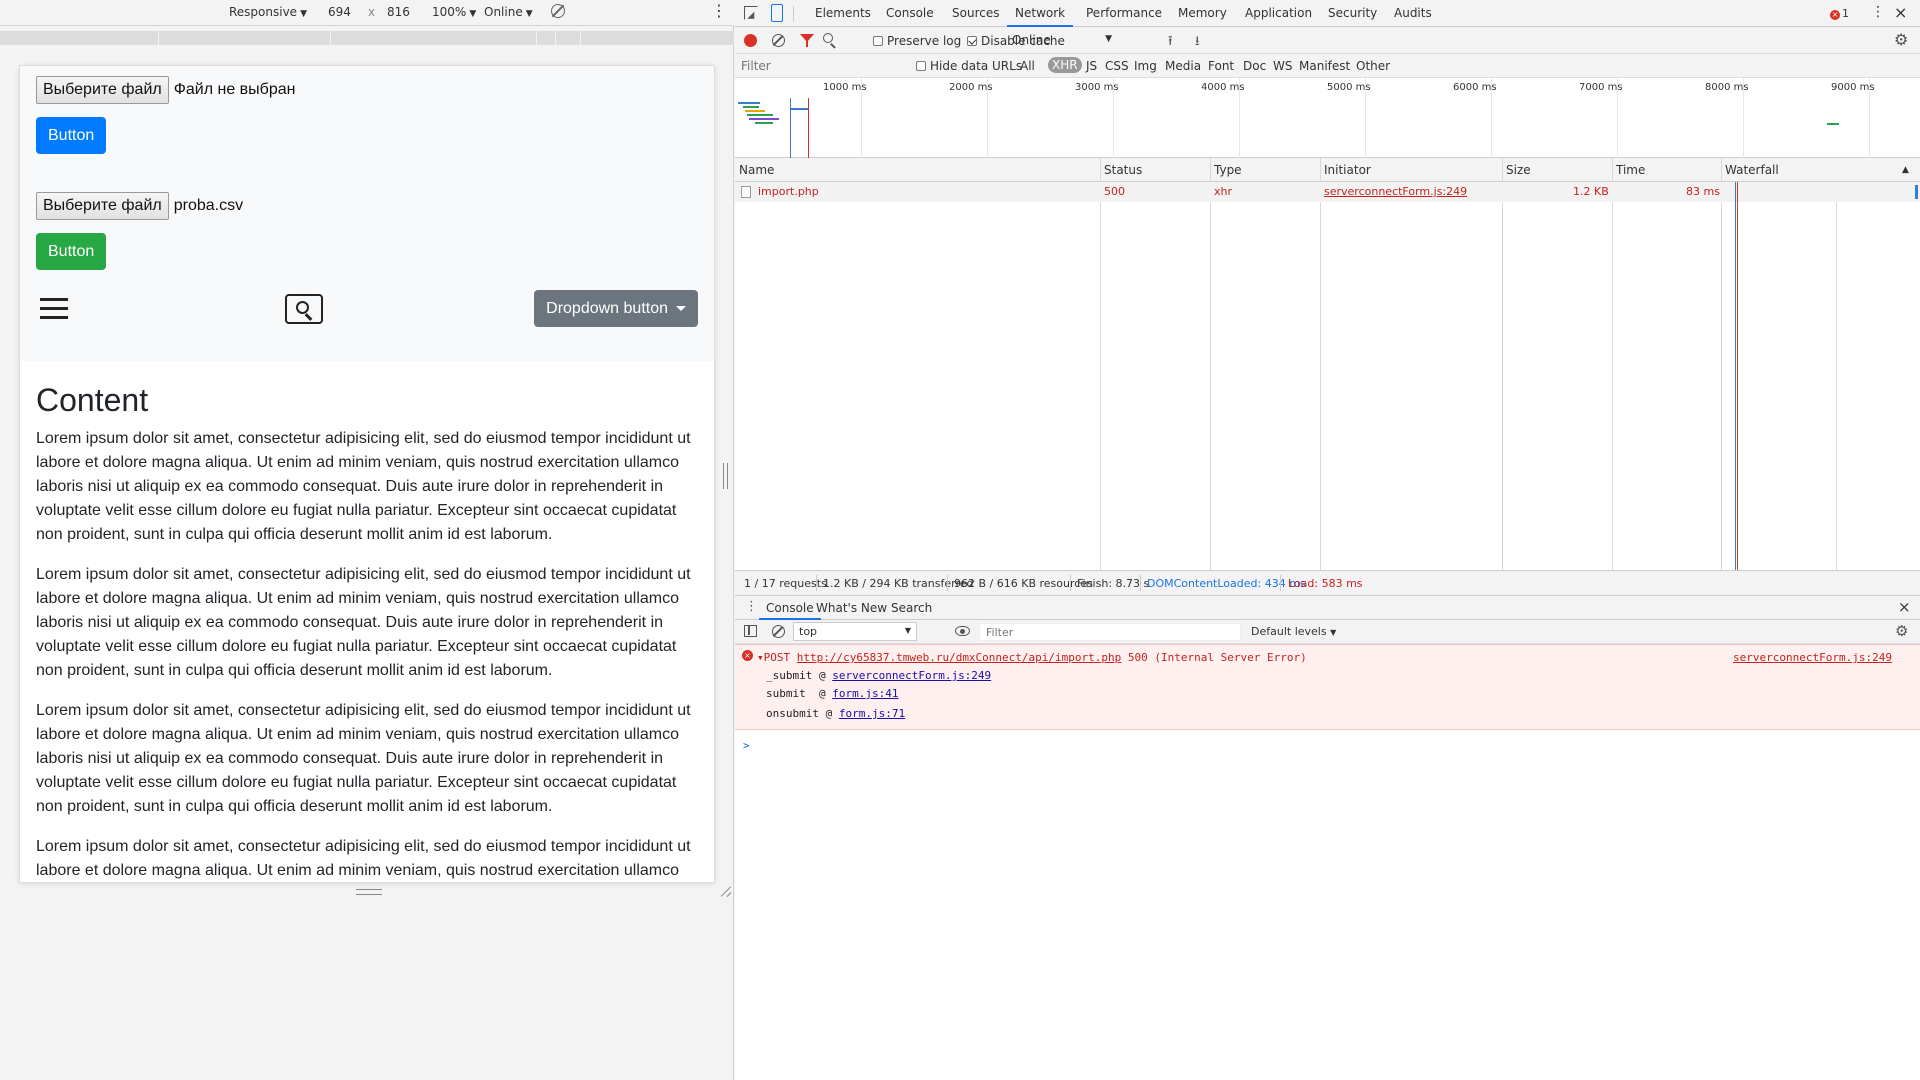 The height and width of the screenshot is (1080, 1920). I want to click on filter-xhr: XHR, so click(1065, 65).